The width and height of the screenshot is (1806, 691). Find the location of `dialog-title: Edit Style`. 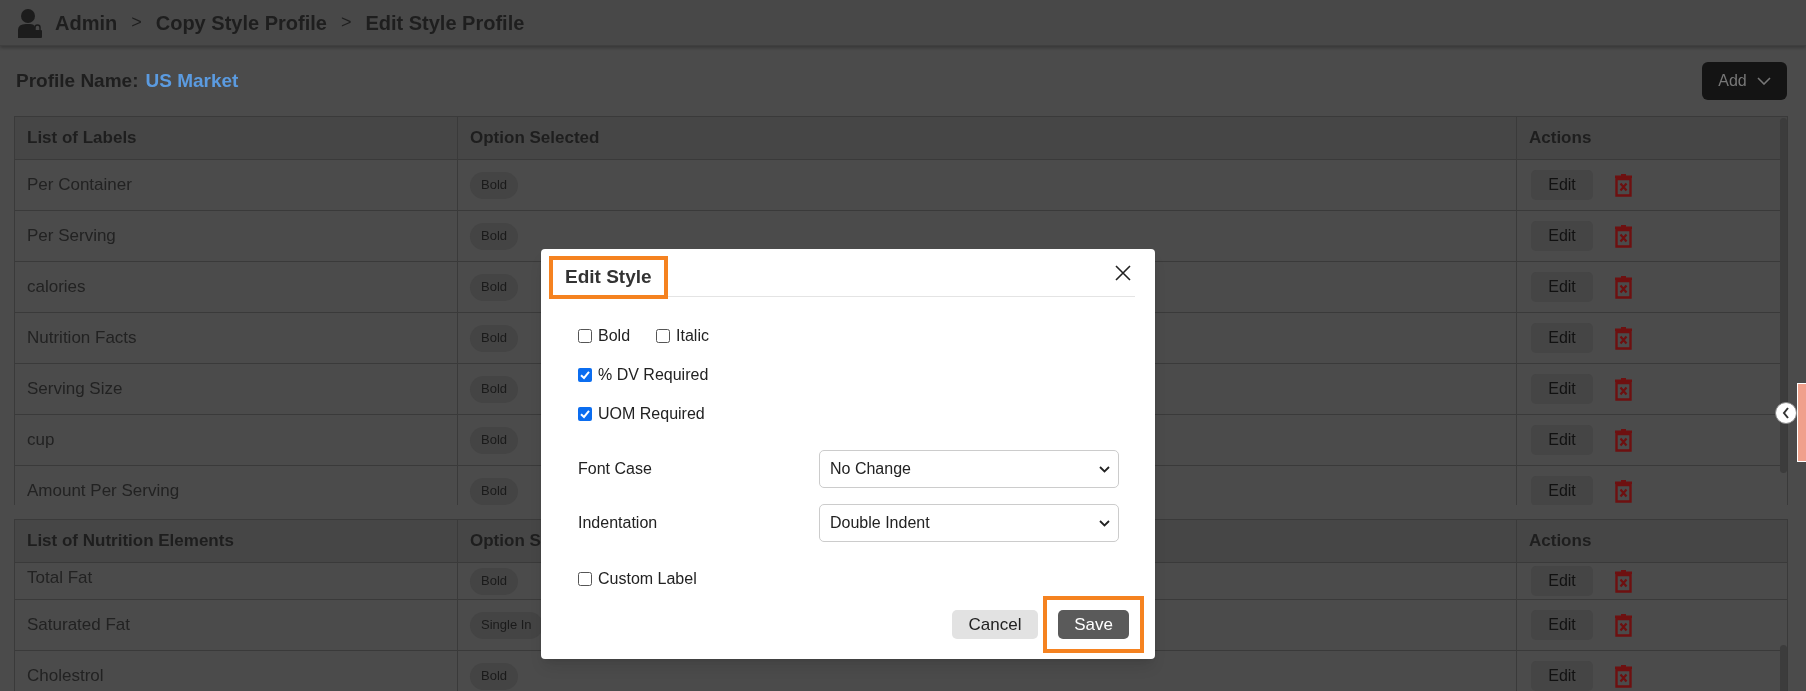

dialog-title: Edit Style is located at coordinates (608, 277).